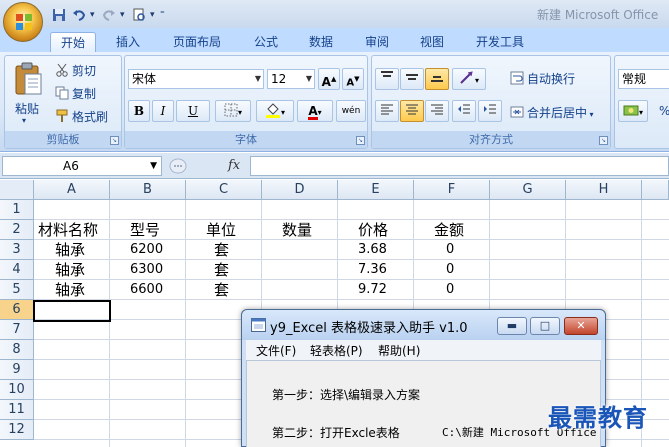  I want to click on print-preview-icon, so click(139, 15).